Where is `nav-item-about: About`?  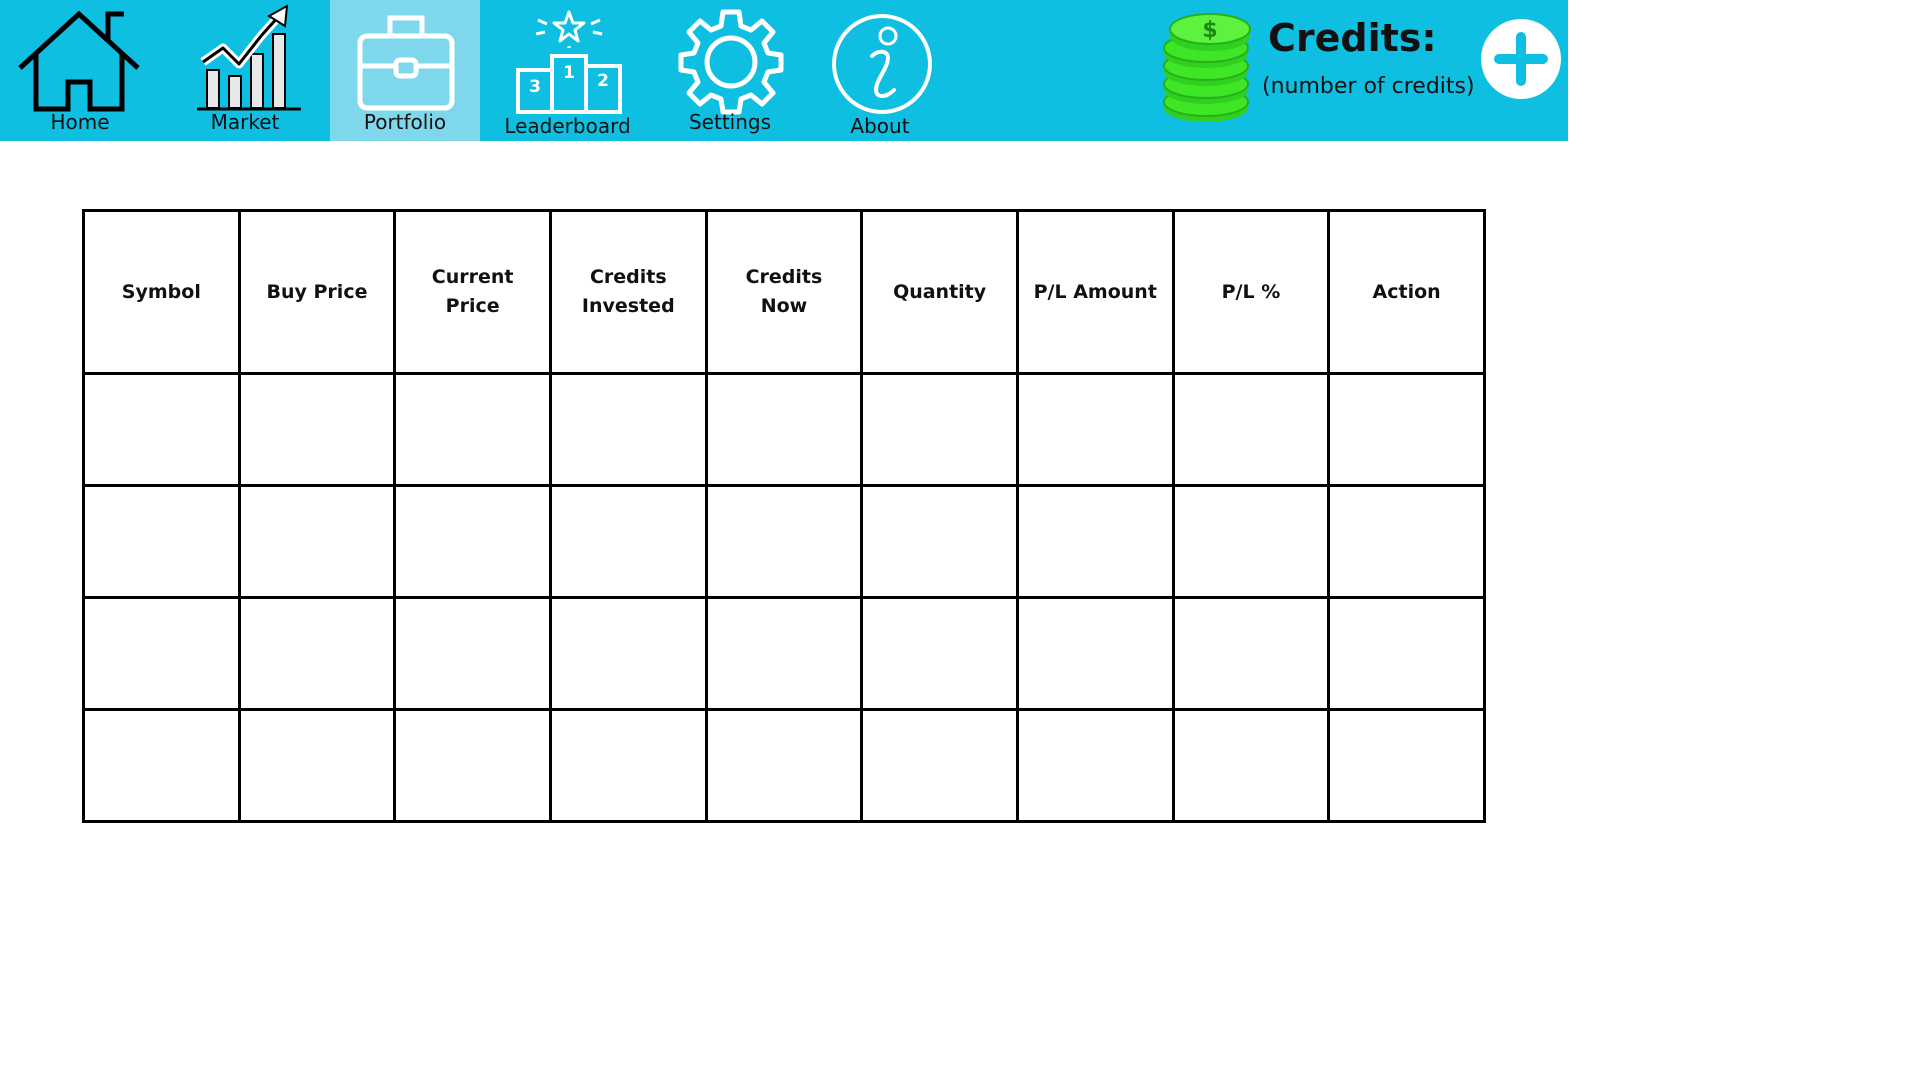 nav-item-about: About is located at coordinates (880, 70).